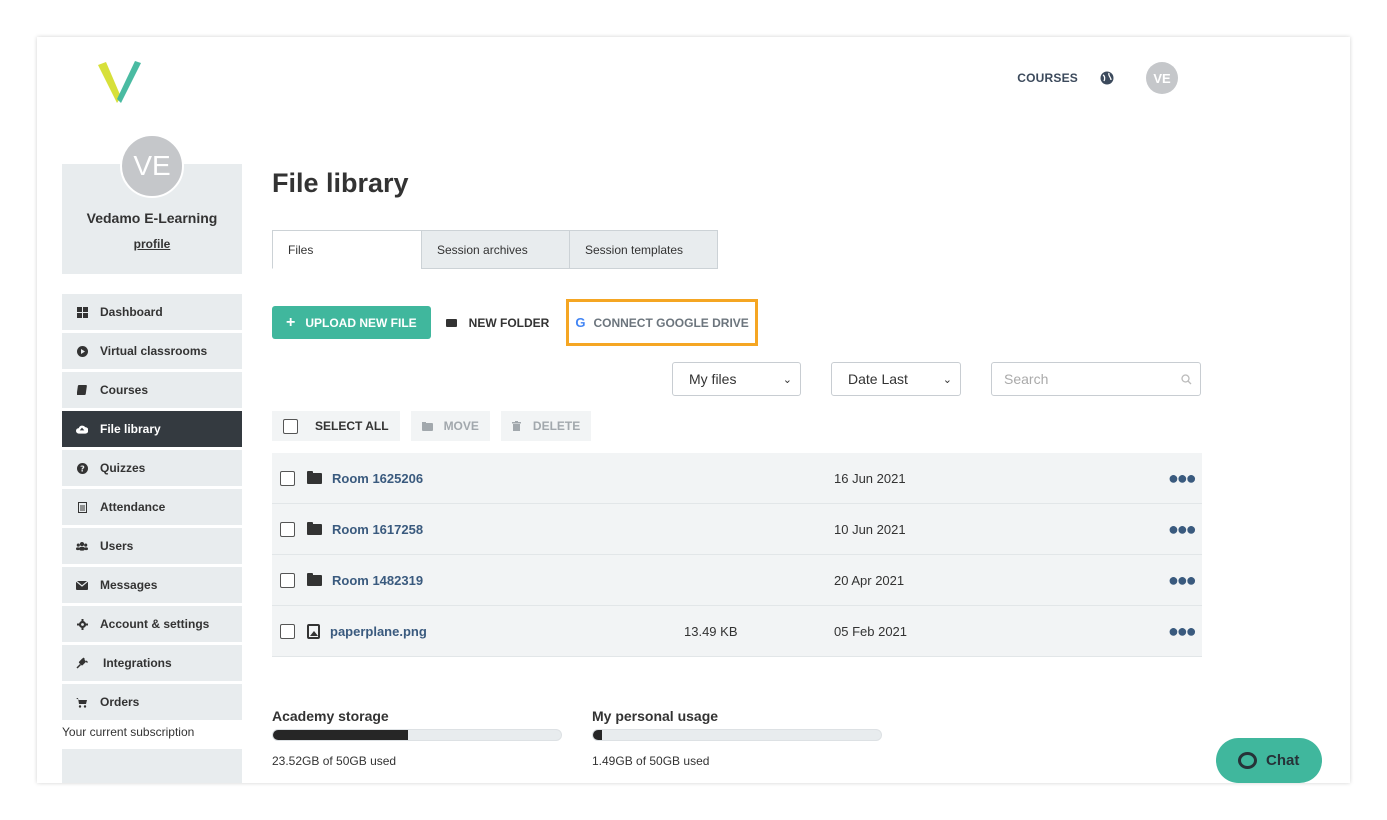 The image size is (1387, 820). Describe the element at coordinates (737, 580) in the screenshot. I see `file-row: Room 1482319 20 Apr 2021 ●●●` at that location.